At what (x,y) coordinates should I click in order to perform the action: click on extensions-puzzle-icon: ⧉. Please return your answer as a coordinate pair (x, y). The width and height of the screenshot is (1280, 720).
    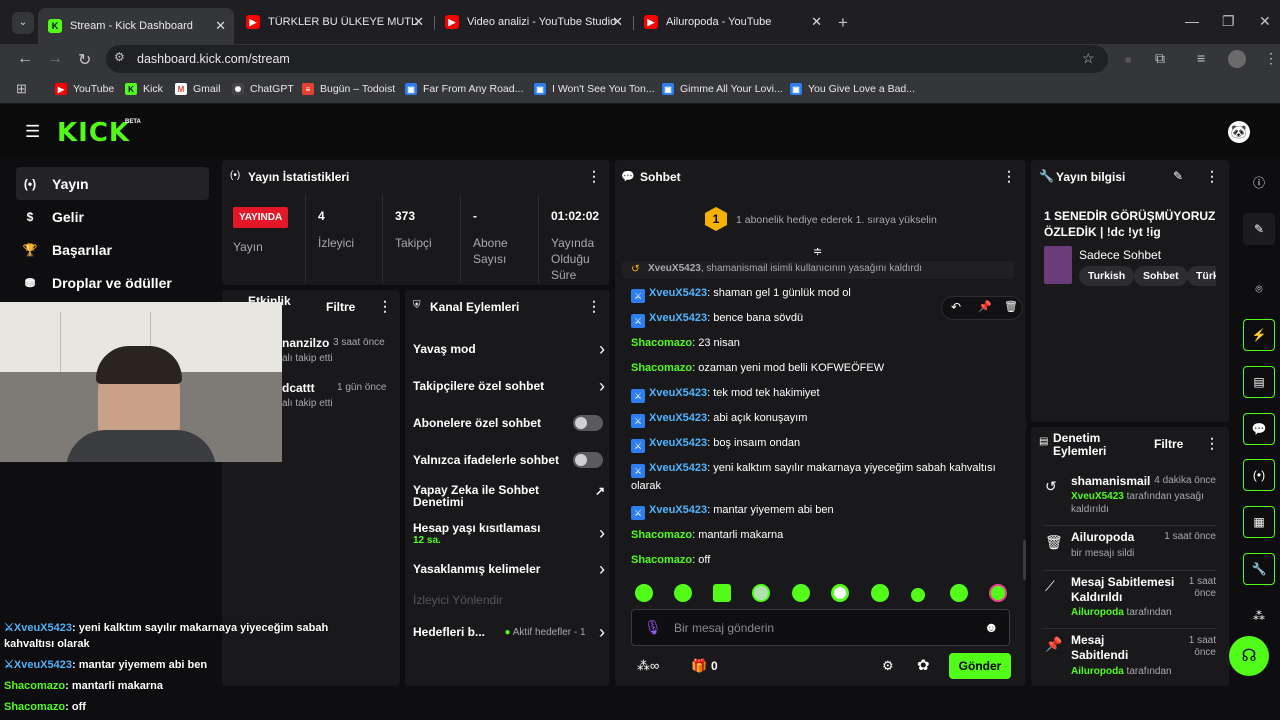
    Looking at the image, I should click on (1160, 58).